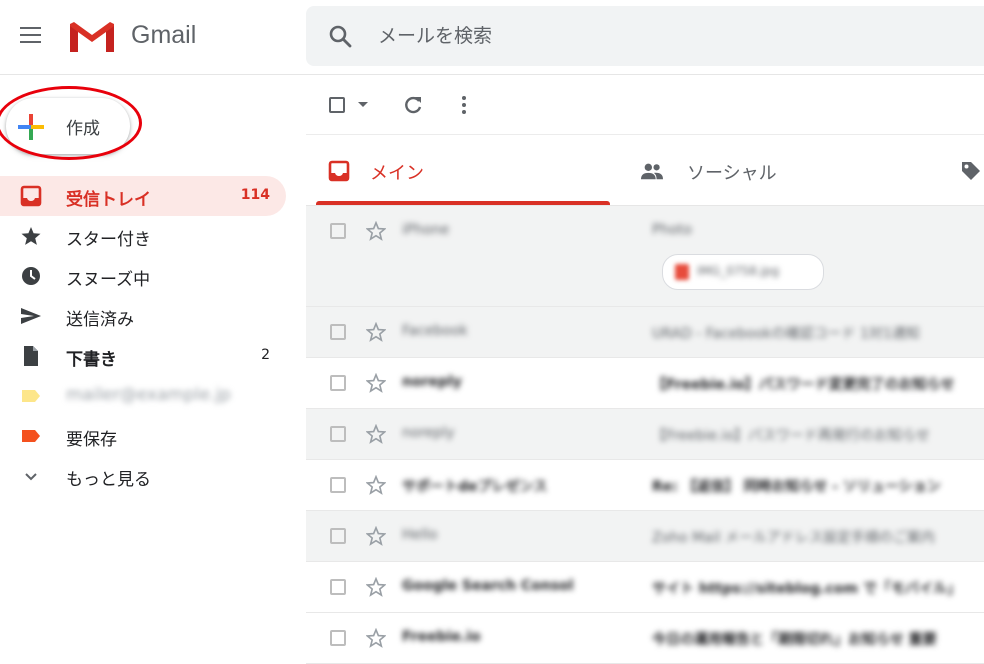  I want to click on clock-icon, so click(31, 276).